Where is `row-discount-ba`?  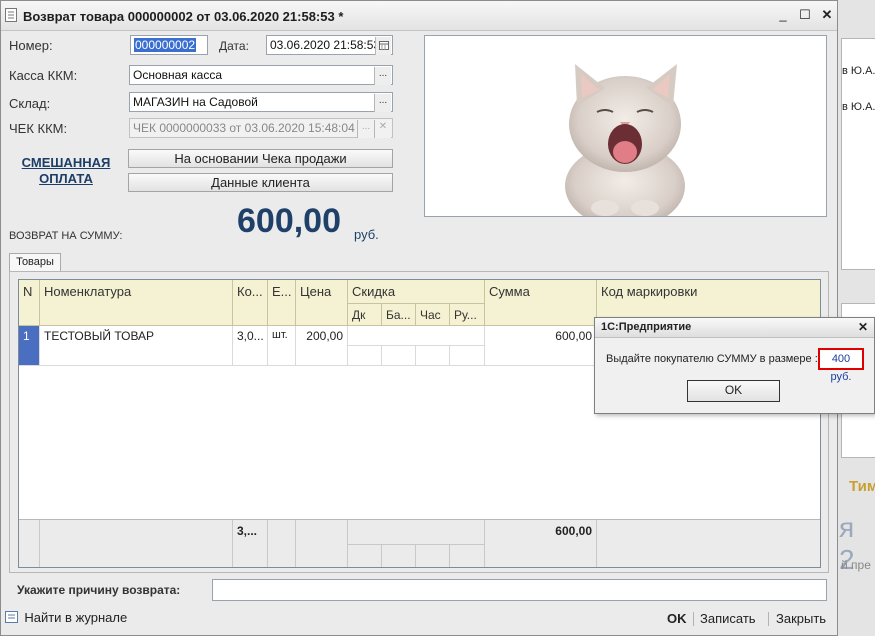
row-discount-ba is located at coordinates (399, 356).